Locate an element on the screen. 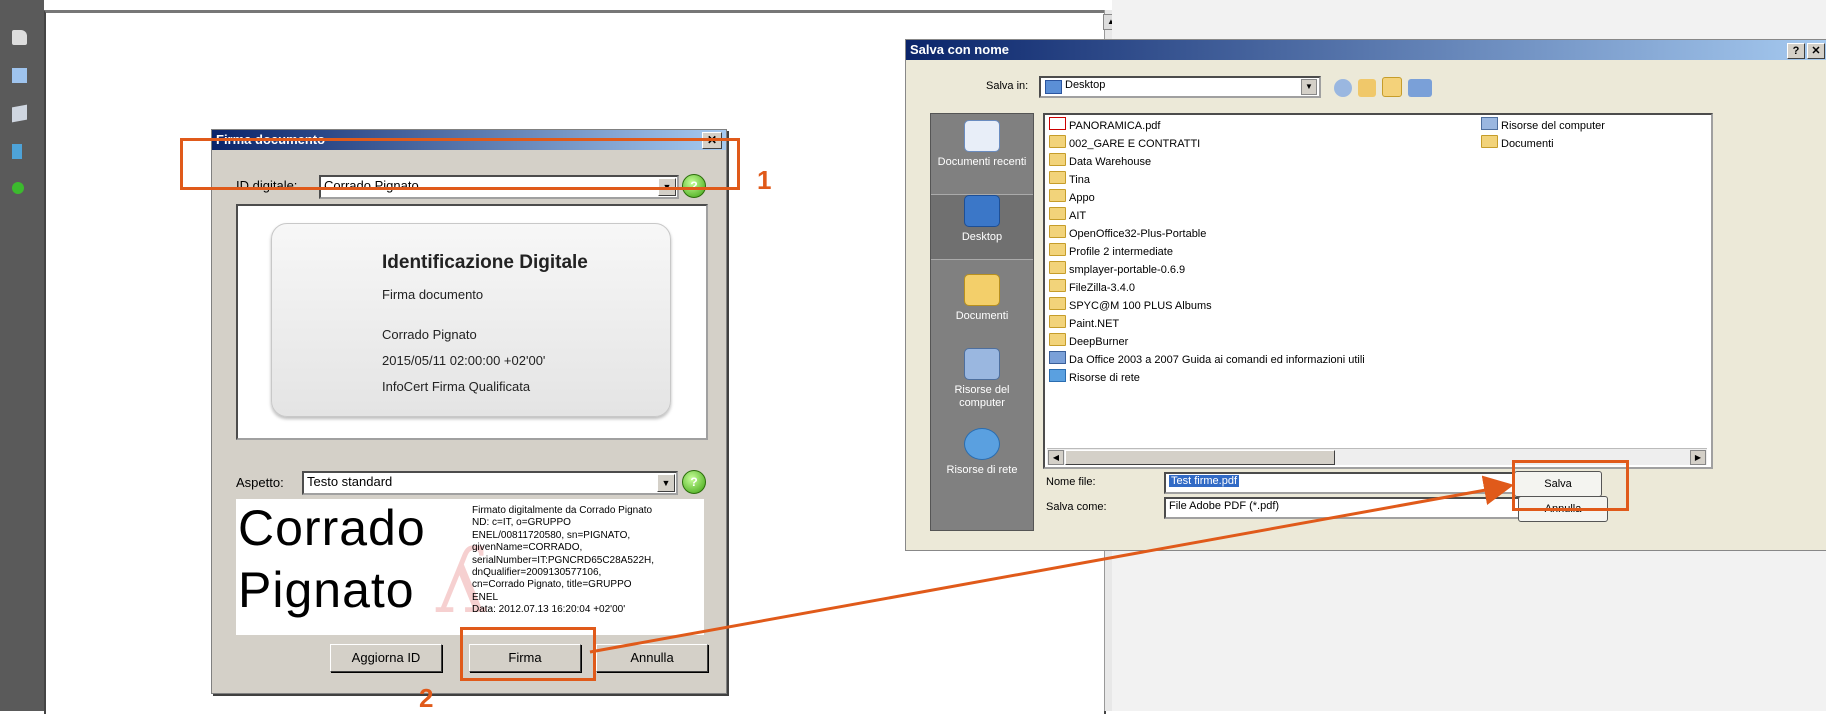 This screenshot has width=1826, height=714. arrow-connector is located at coordinates (1051, 564).